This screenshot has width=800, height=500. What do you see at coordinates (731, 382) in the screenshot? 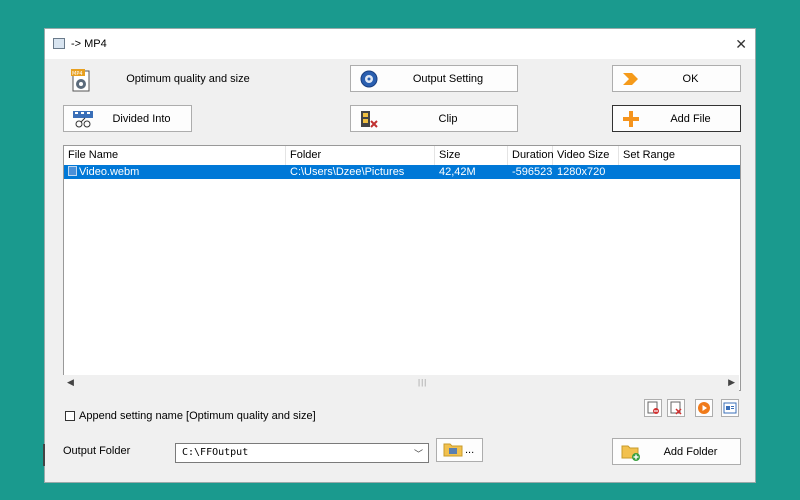
I see `scroll-right-icon: ▶` at bounding box center [731, 382].